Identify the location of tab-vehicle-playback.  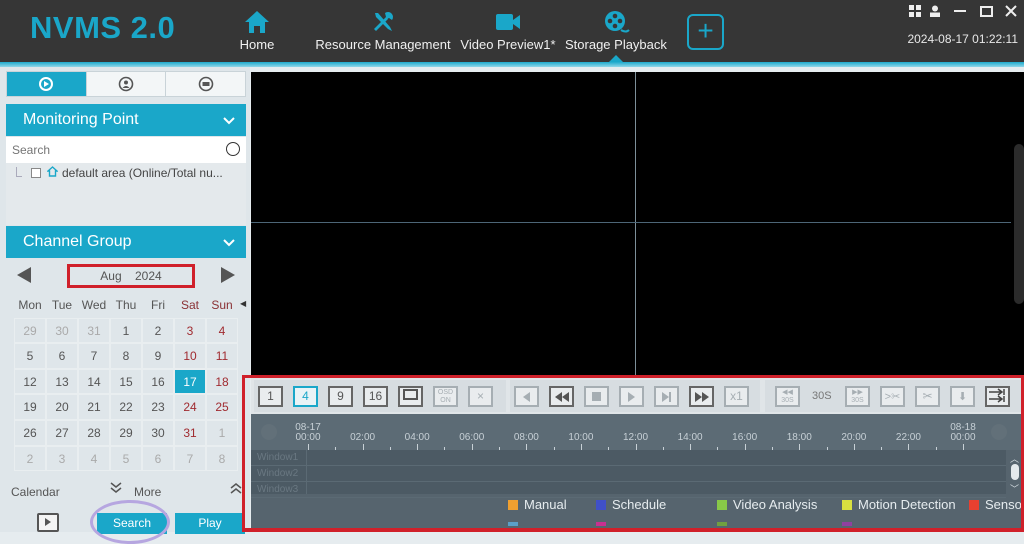
(206, 84).